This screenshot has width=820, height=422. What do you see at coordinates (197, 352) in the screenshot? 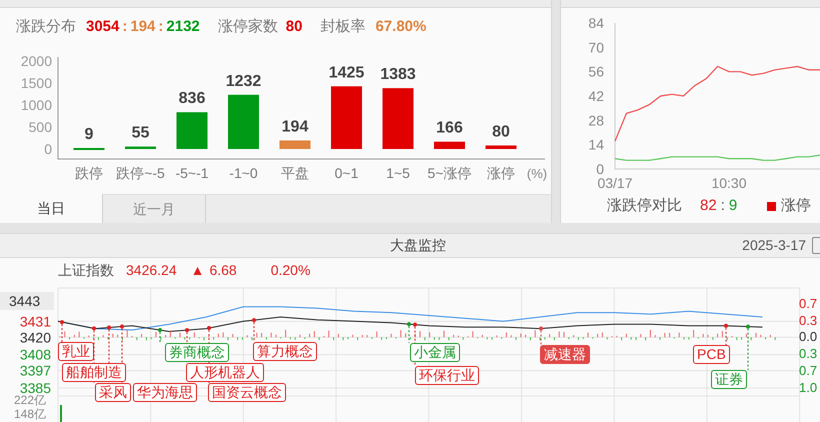
I see `chart-annotation-tag: 券商概念` at bounding box center [197, 352].